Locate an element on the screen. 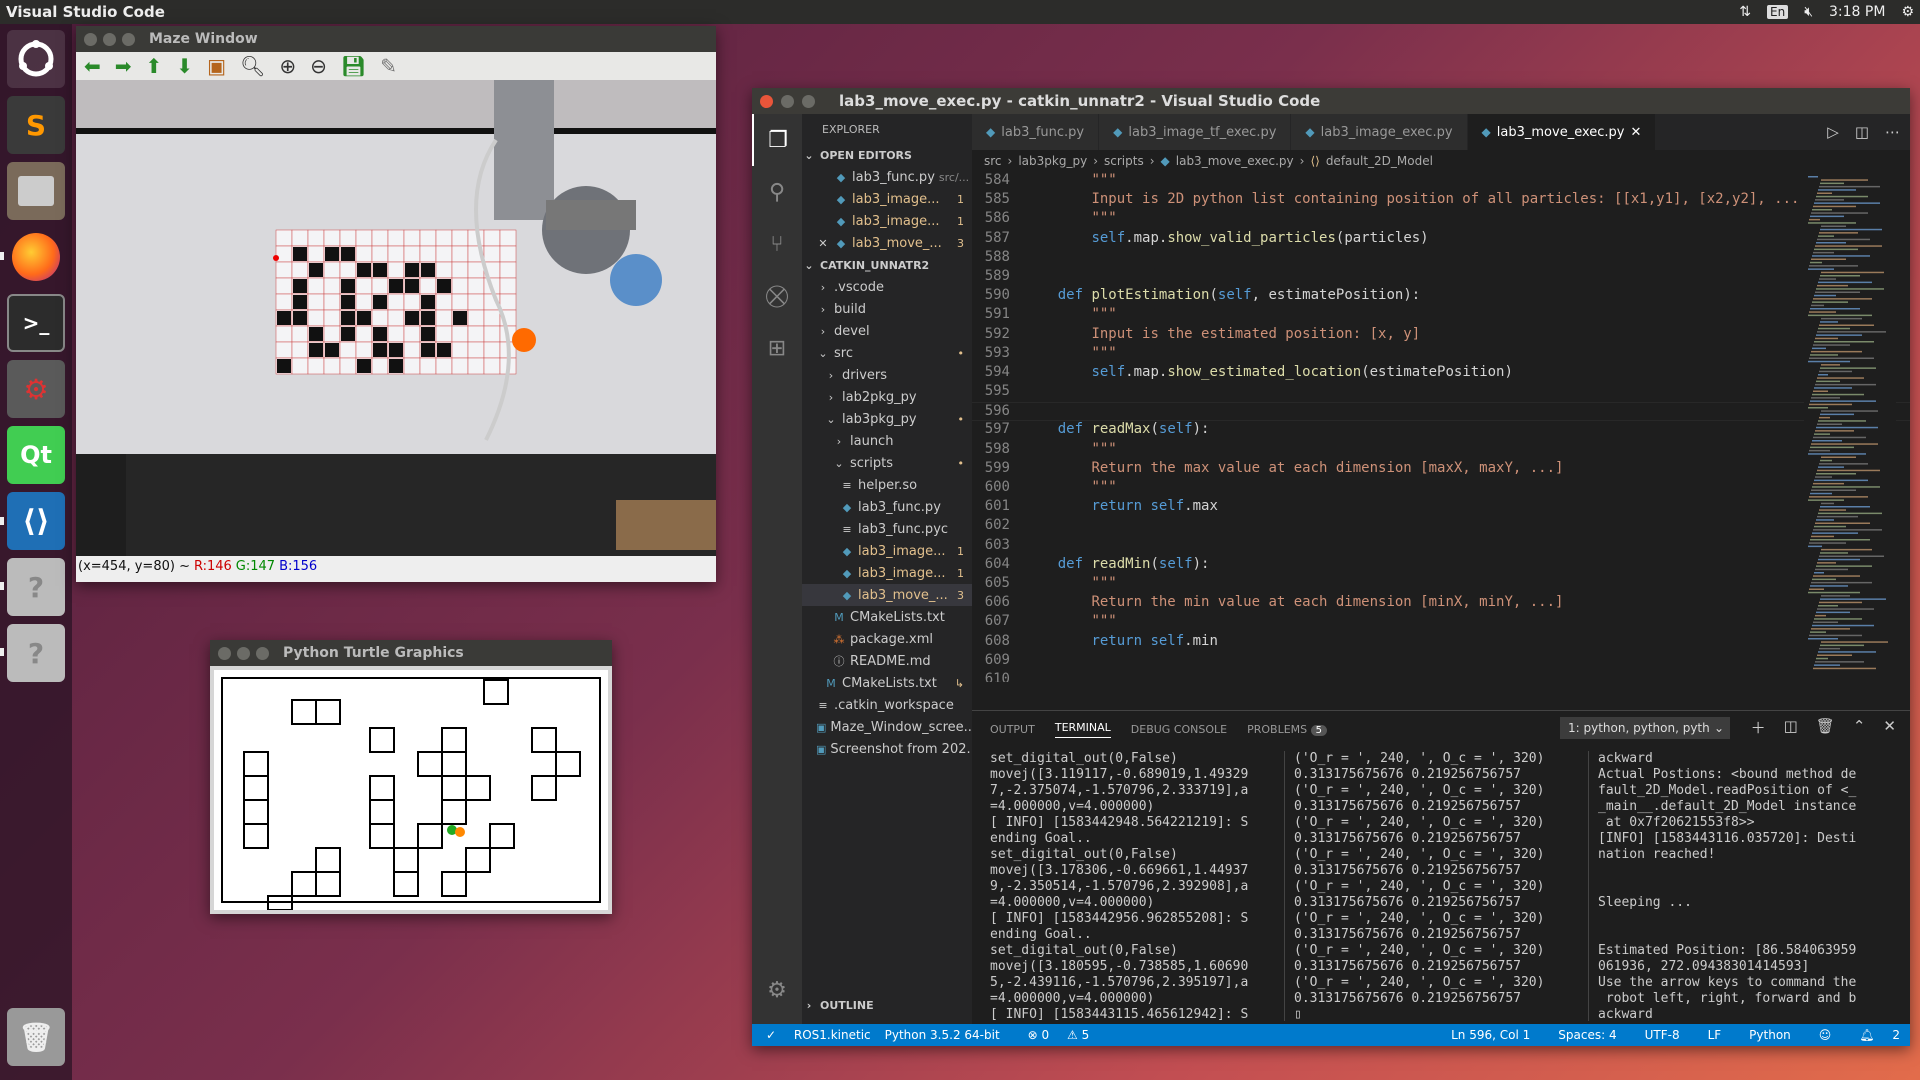 The image size is (1920, 1080). file-tree-item: ⌄ src • is located at coordinates (887, 353).